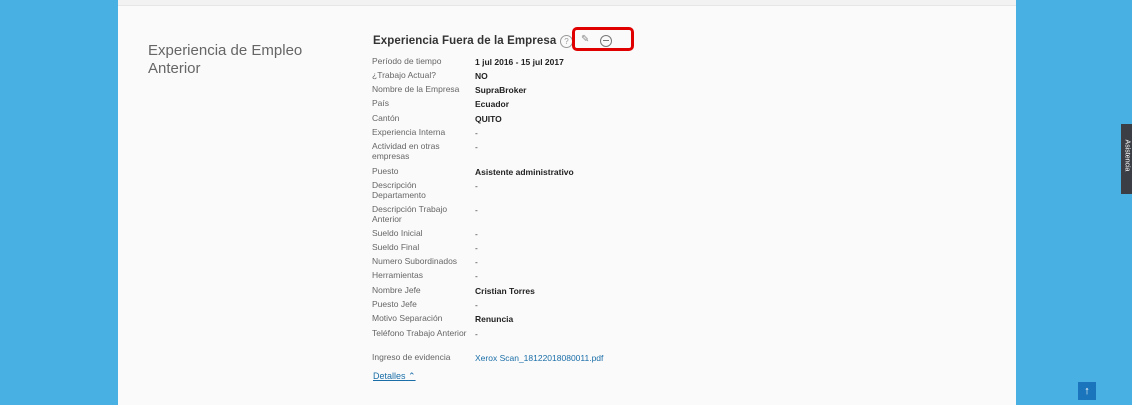 Image resolution: width=1132 pixels, height=405 pixels. What do you see at coordinates (398, 275) in the screenshot?
I see `field-label: Herramientas` at bounding box center [398, 275].